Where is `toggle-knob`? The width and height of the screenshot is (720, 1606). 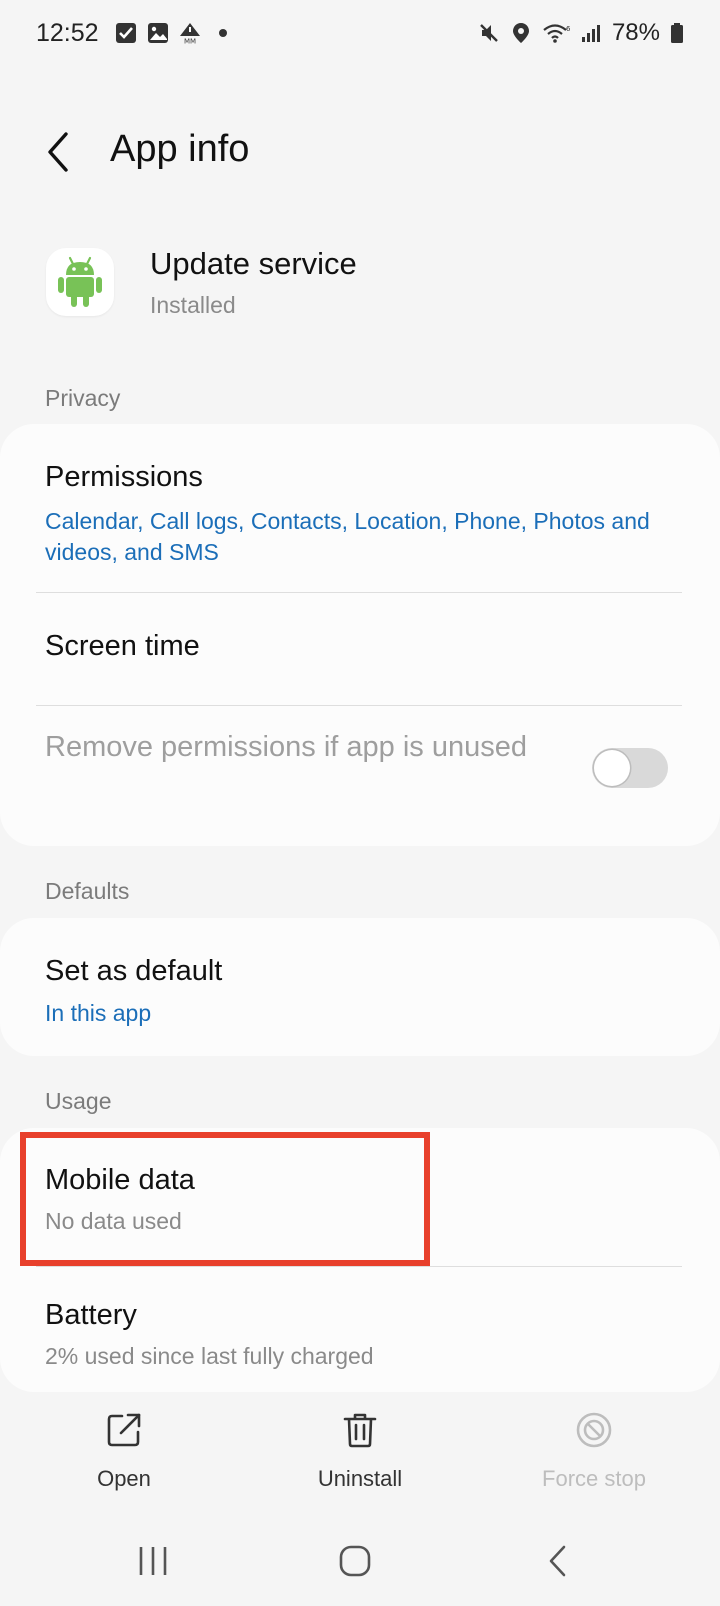
toggle-knob is located at coordinates (612, 768).